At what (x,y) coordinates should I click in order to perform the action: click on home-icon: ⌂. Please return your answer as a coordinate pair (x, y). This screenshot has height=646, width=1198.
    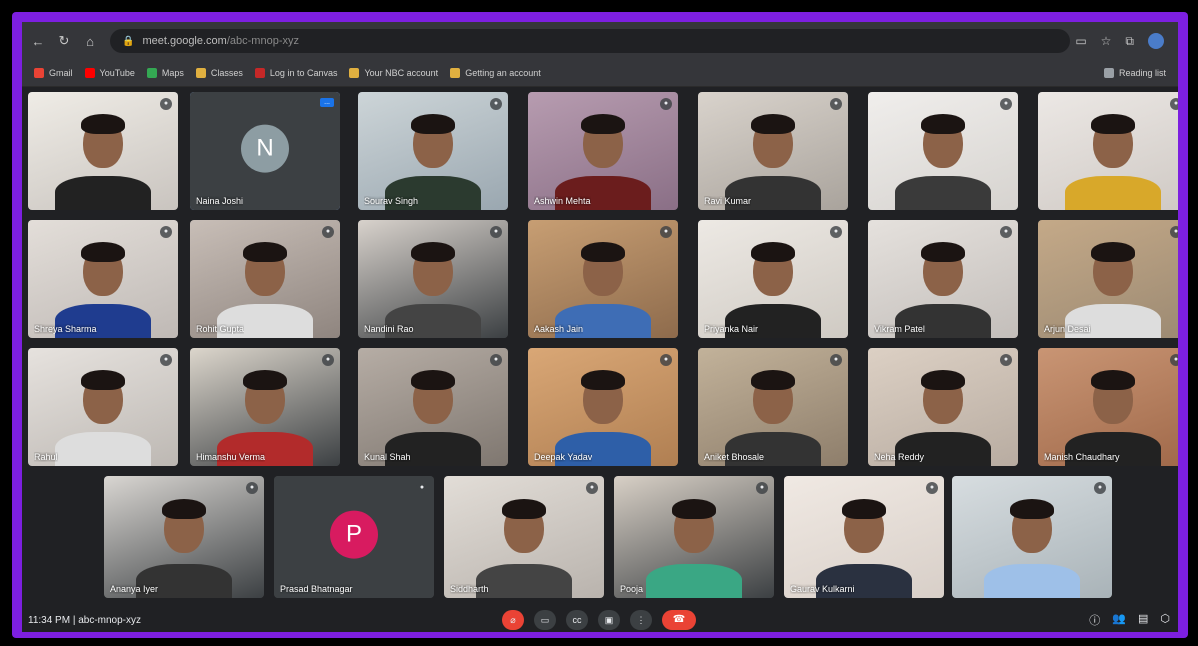
    Looking at the image, I should click on (90, 41).